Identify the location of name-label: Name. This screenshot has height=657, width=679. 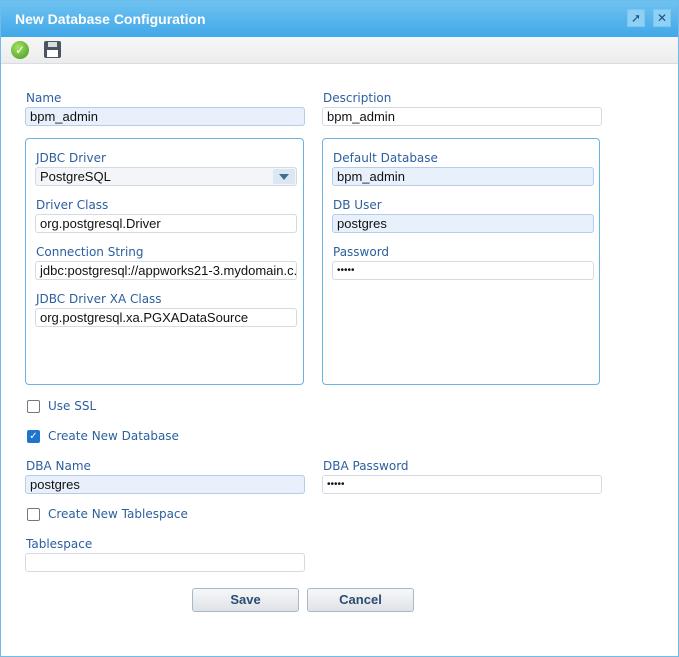
(44, 98).